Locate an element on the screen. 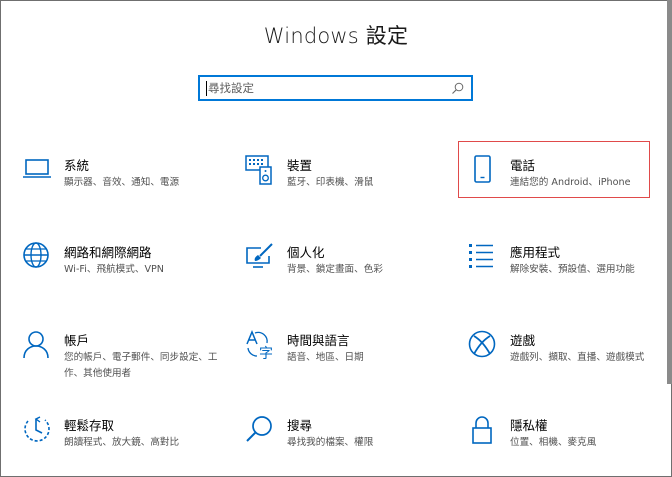 Image resolution: width=672 pixels, height=477 pixels. tile-name: 時間與語言 is located at coordinates (318, 340).